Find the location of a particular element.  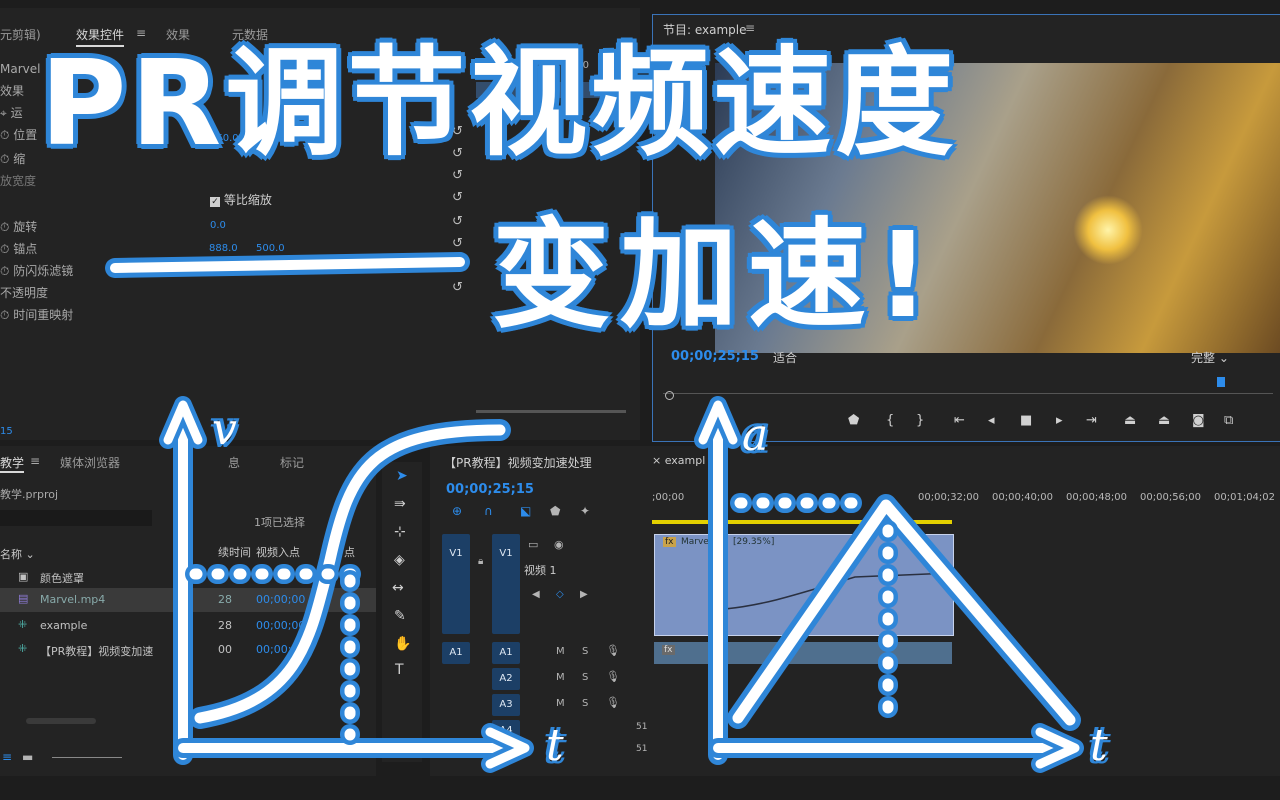

overlay-title-line2: 变加速! is located at coordinates (716, 275).